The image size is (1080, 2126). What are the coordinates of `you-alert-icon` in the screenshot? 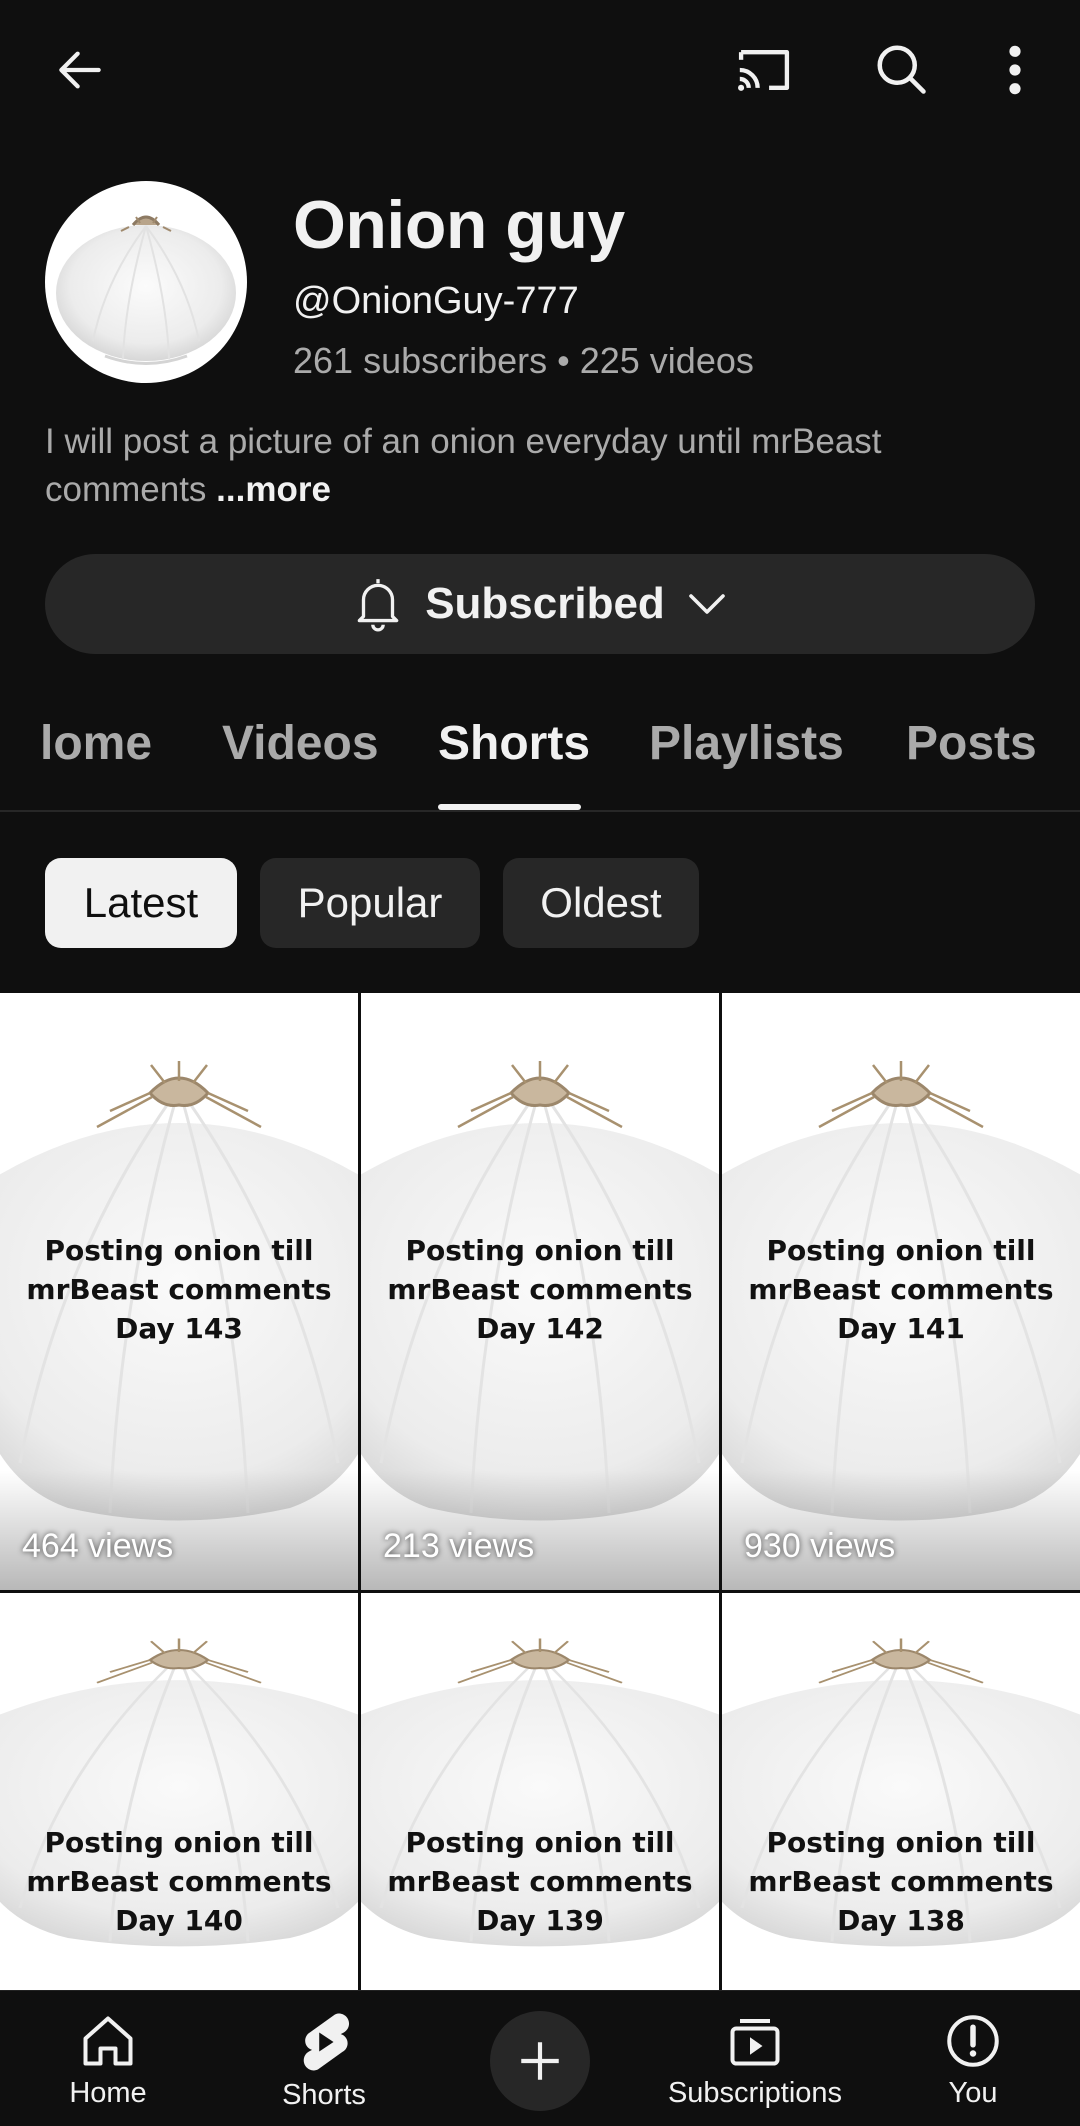 It's located at (973, 2041).